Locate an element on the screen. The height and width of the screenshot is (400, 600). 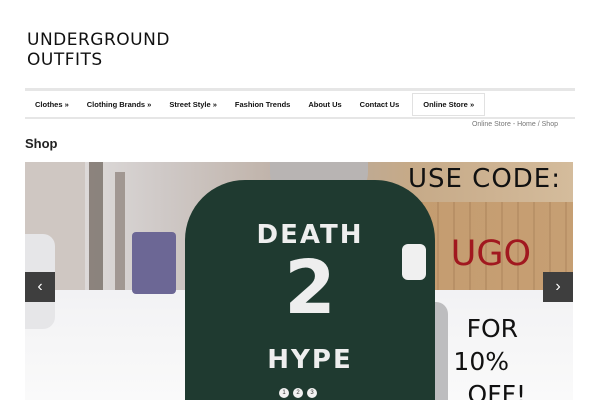
promo-off: OFF! is located at coordinates (496, 390).